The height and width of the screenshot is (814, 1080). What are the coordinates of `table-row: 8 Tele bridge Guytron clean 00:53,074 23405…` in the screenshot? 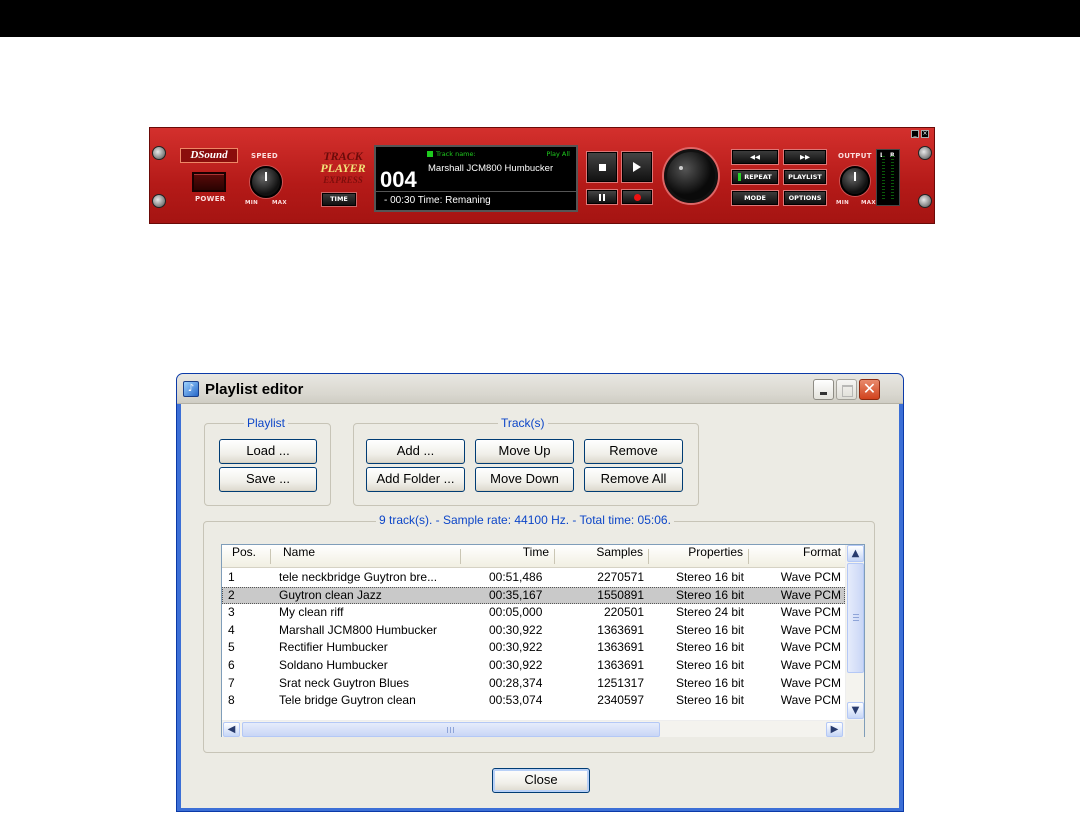 It's located at (533, 701).